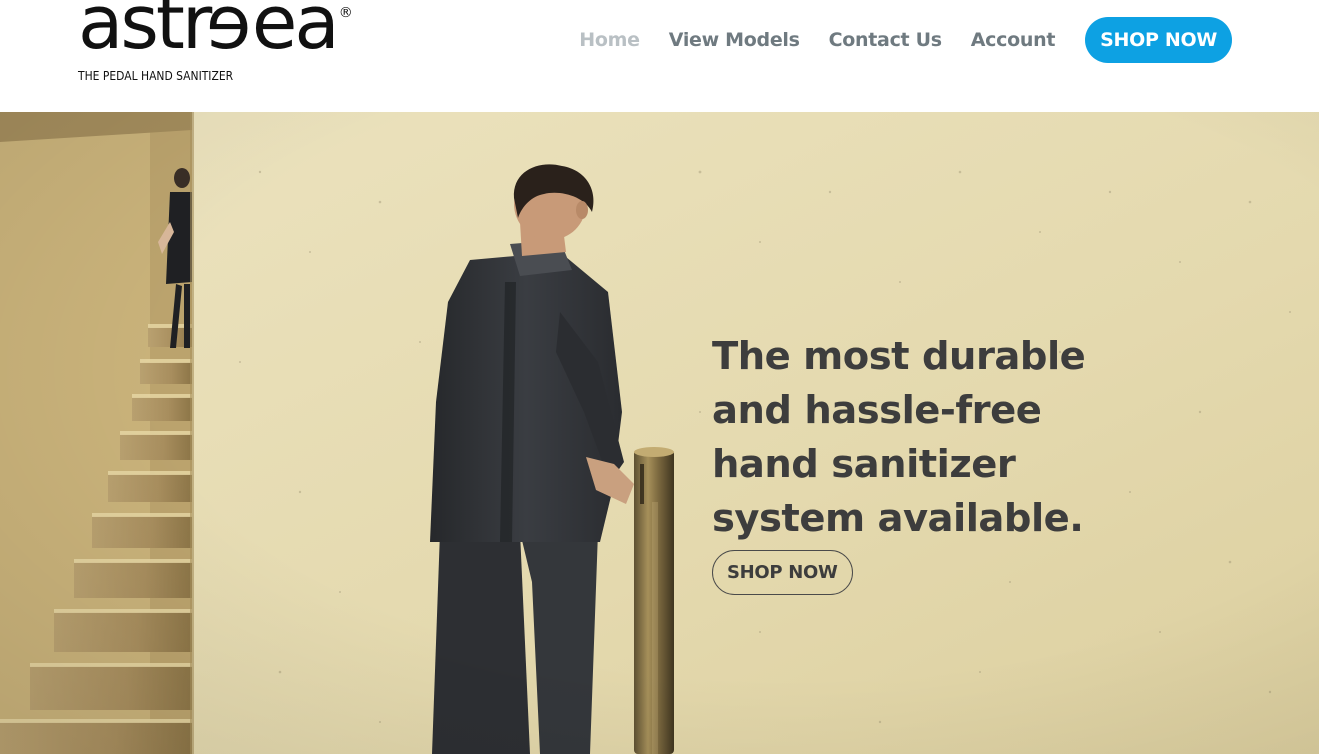 The image size is (1319, 754). I want to click on nav-link-view-models: View Models, so click(734, 40).